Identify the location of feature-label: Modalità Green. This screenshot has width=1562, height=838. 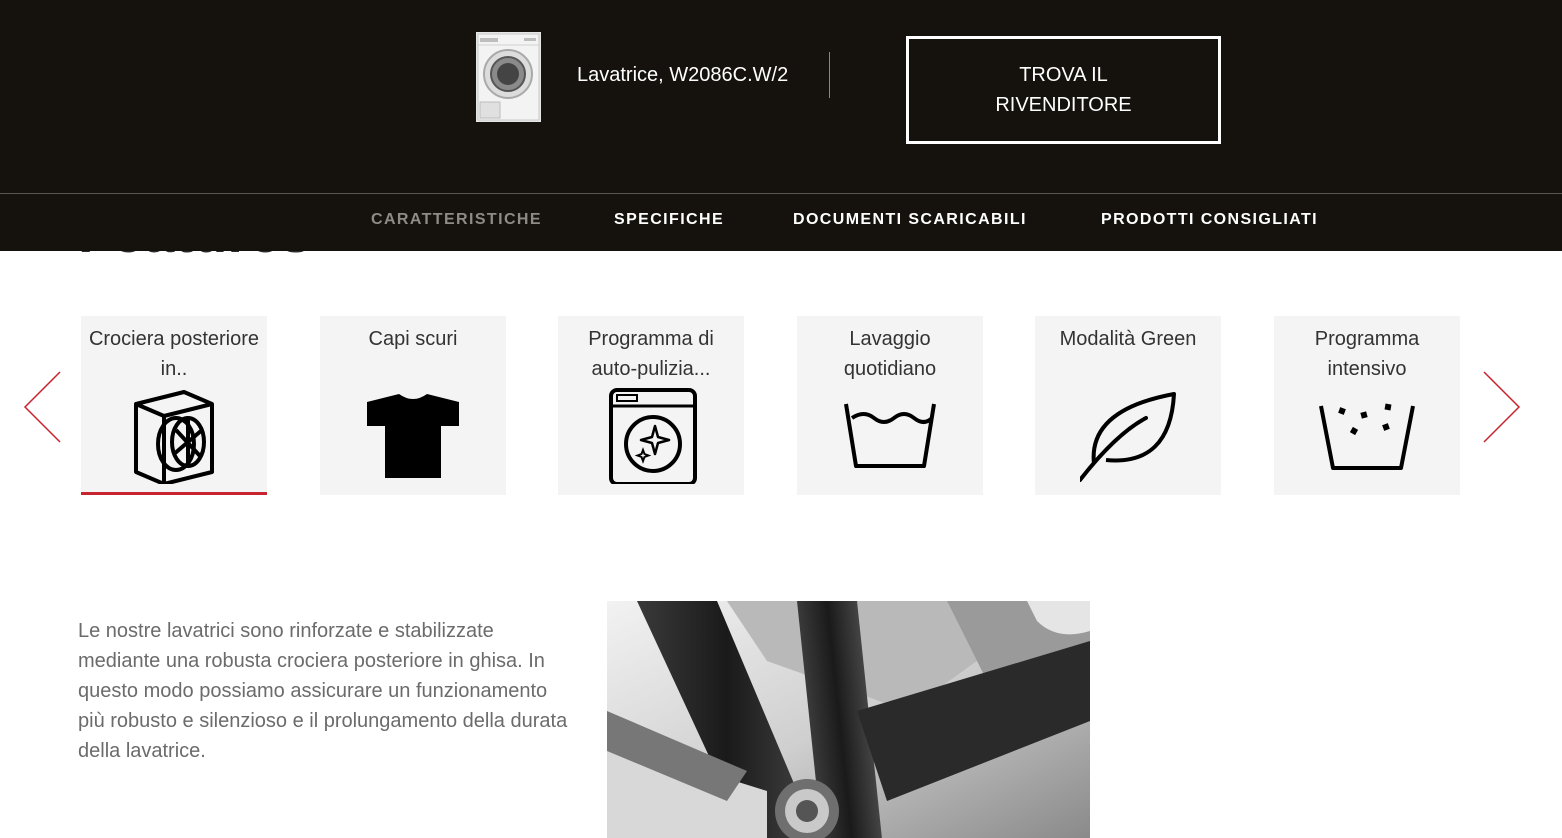
(1128, 339).